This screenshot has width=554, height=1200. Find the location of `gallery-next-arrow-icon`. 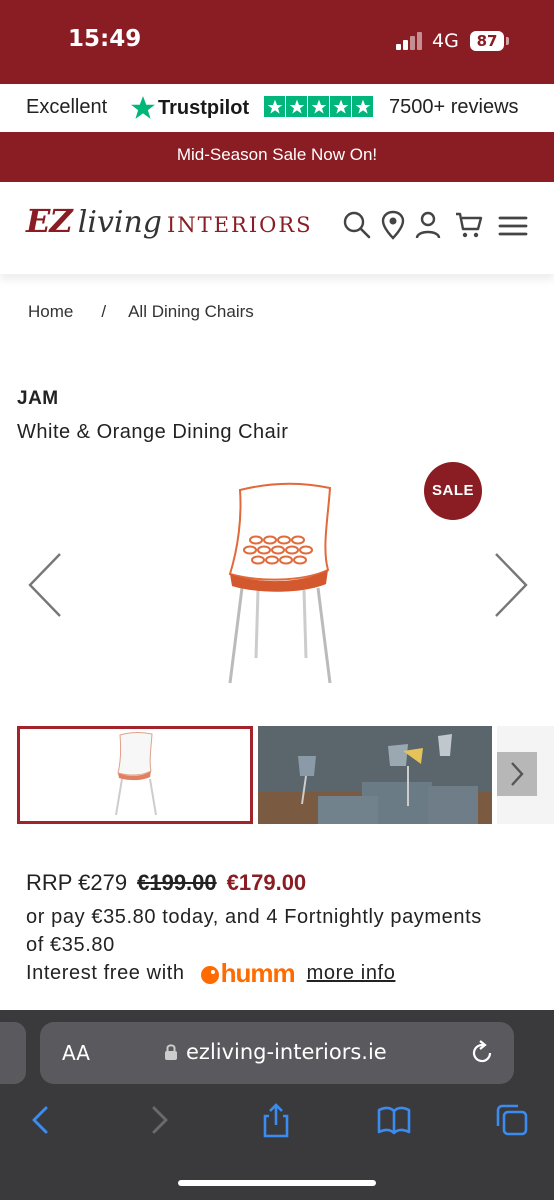

gallery-next-arrow-icon is located at coordinates (510, 585).